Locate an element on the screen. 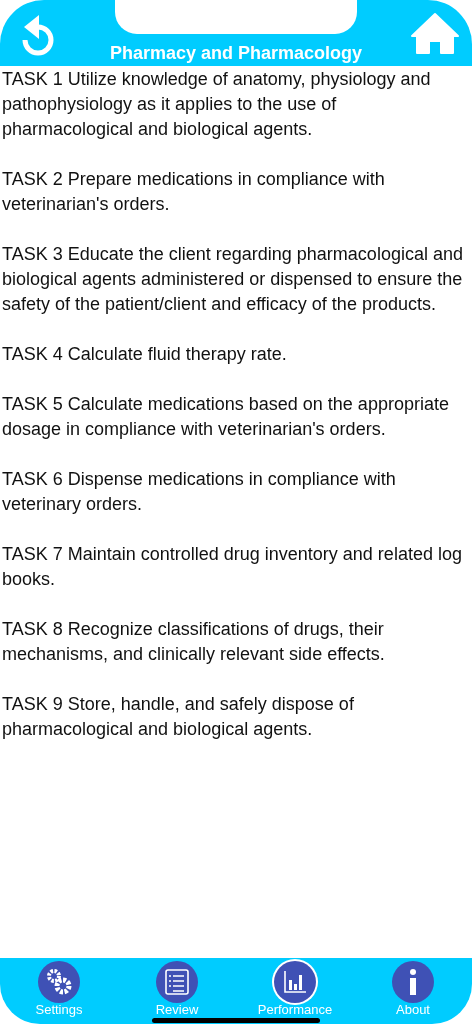  task-text: TASK 5 Calculate medications based on the appropriate dosage in compliance with veterinarian's orders. is located at coordinates (226, 417).